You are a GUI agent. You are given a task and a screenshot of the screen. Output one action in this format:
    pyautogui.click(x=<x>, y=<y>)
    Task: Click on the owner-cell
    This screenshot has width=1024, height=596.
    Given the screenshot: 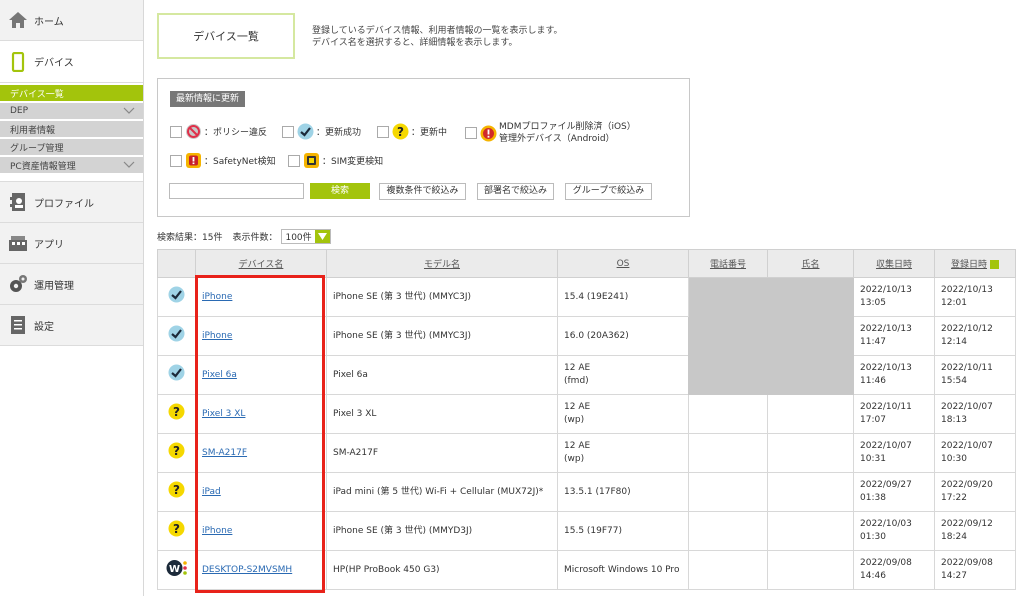 What is the action you would take?
    pyautogui.click(x=810, y=492)
    